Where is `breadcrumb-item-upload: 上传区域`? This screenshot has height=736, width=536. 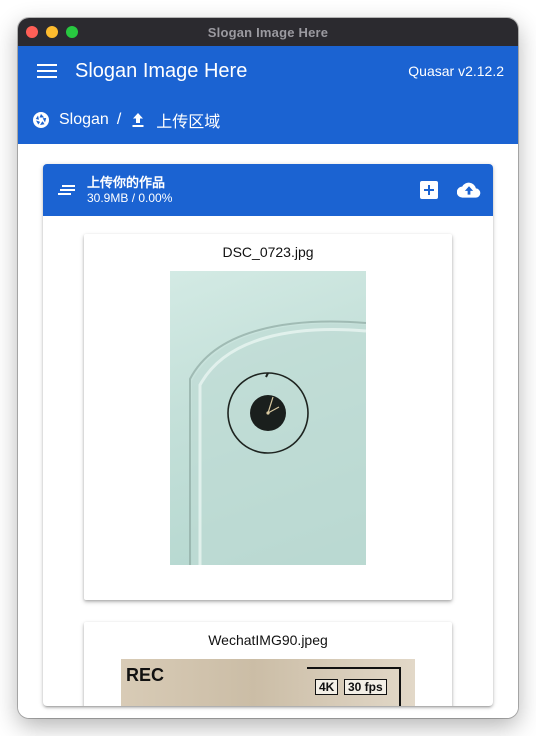 breadcrumb-item-upload: 上传区域 is located at coordinates (174, 120).